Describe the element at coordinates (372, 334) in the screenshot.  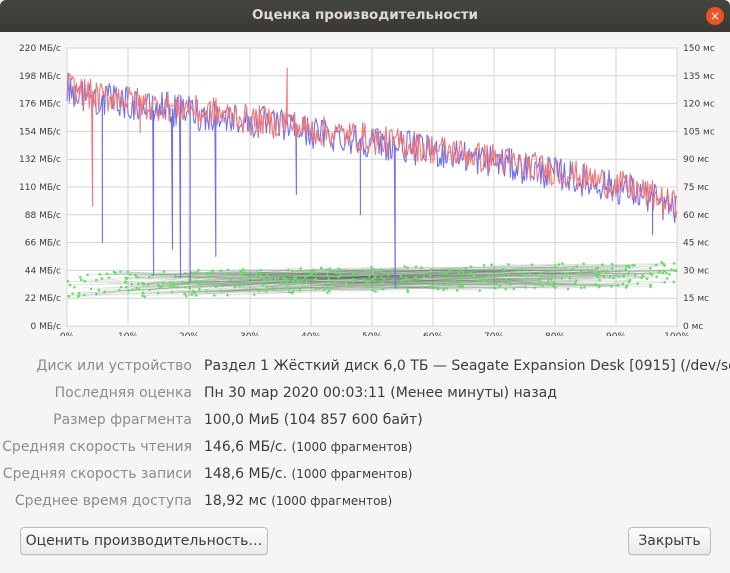
I see `x-tick-label: 50%` at that location.